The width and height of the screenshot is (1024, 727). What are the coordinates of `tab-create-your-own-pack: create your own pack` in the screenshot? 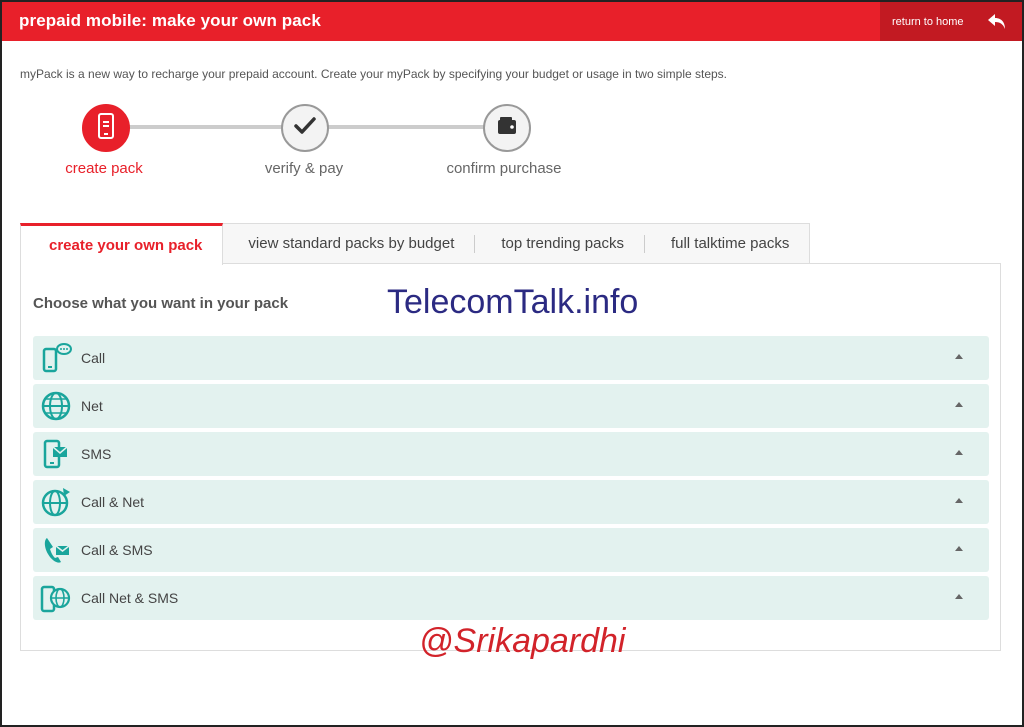 It's located at (122, 244).